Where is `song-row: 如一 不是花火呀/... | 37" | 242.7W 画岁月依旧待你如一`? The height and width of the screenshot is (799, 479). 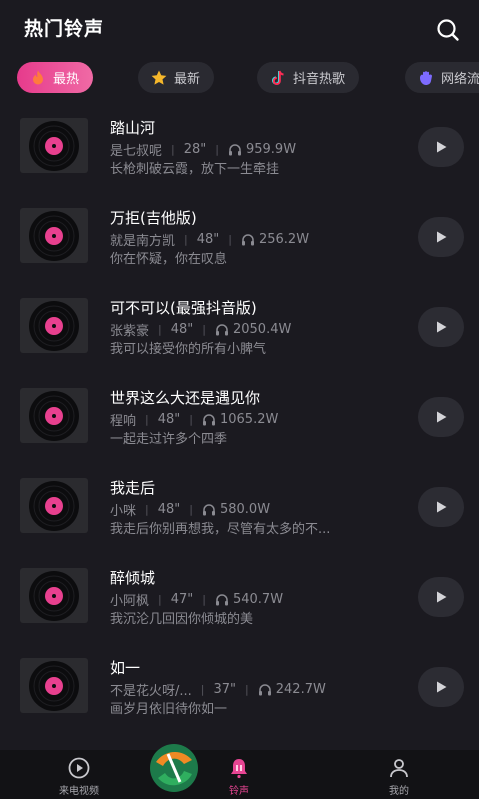 song-row: 如一 不是花火呀/... | 37" | 242.7W 画岁月依旧待你如一 is located at coordinates (239, 685).